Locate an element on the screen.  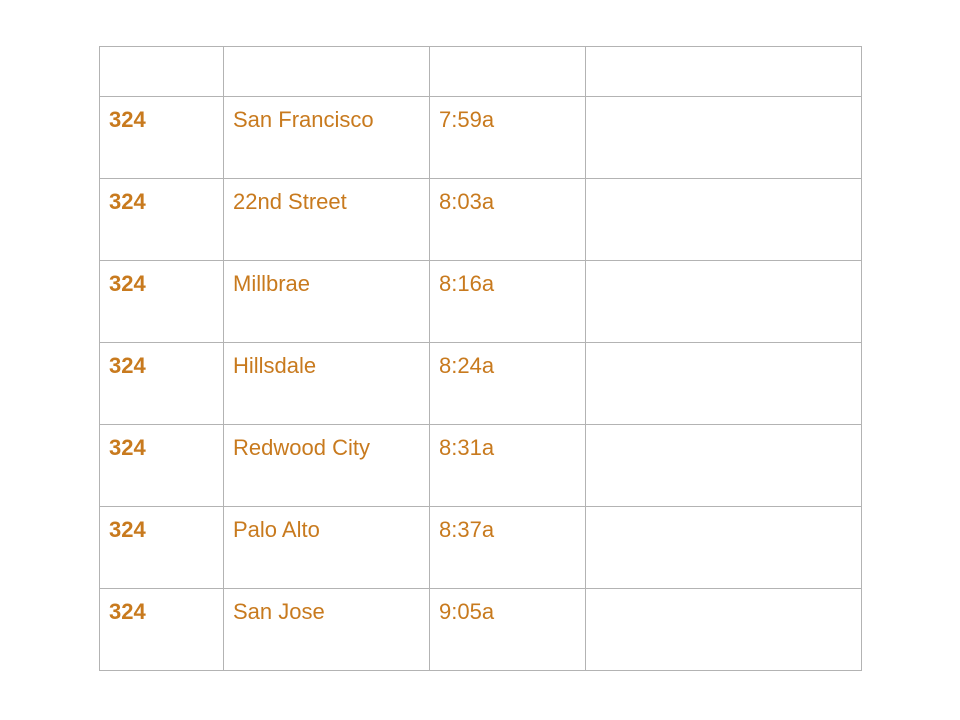
station-cell: Hillsdale is located at coordinates (326, 383).